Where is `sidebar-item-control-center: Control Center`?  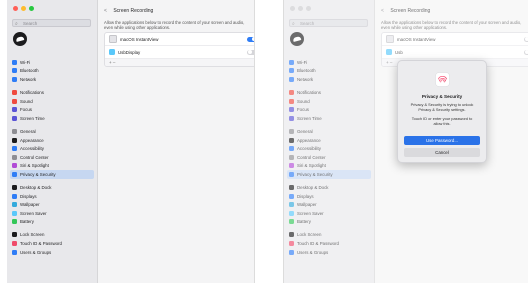
sidebar-item-control-center: Control Center is located at coordinates (52, 157).